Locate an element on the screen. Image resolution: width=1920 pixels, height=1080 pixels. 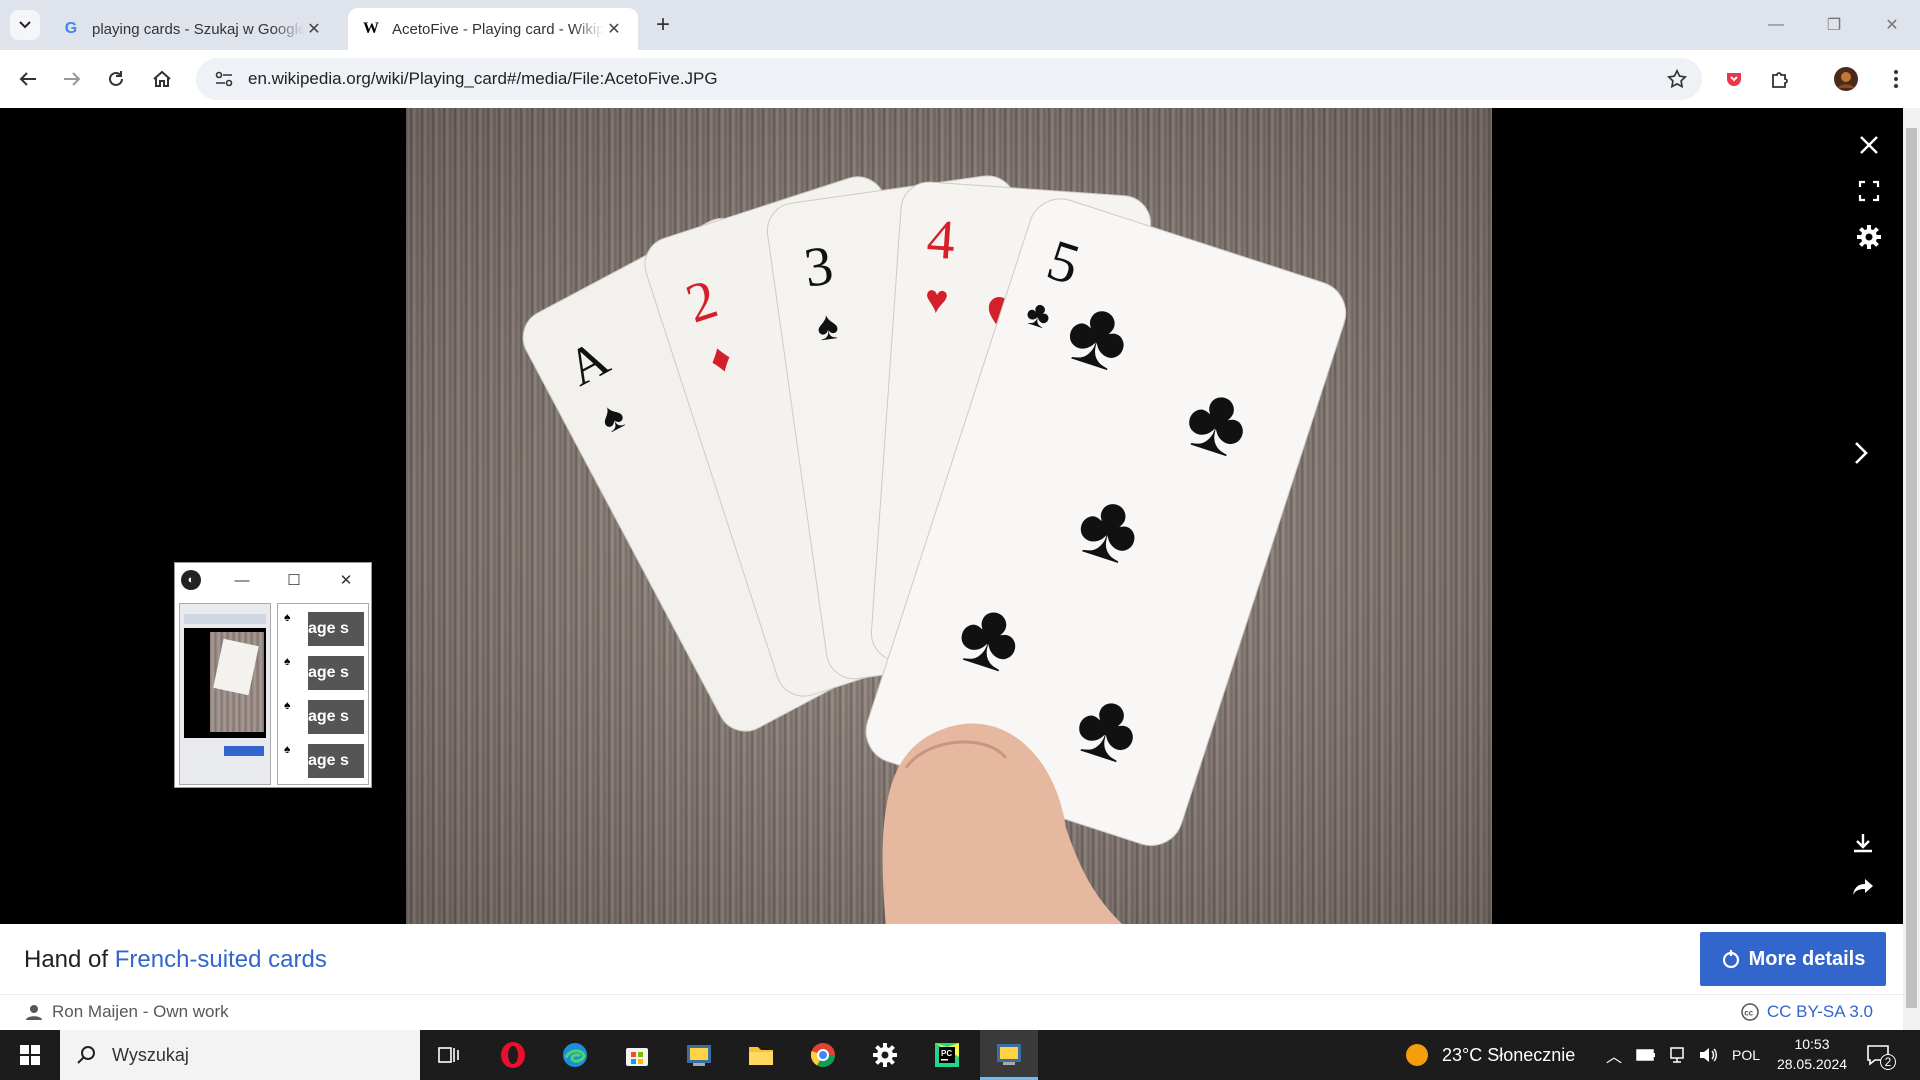
tab-search-button is located at coordinates (25, 25).